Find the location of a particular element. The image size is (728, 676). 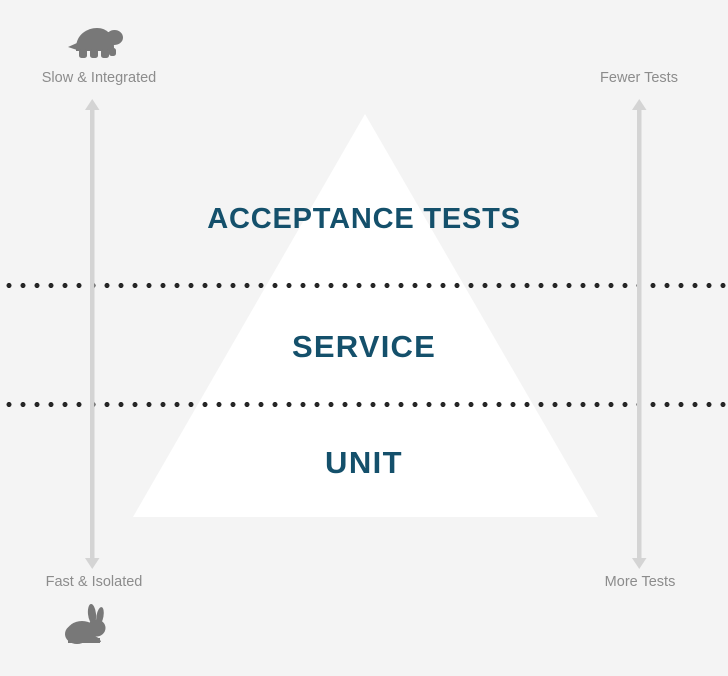

turtle-icon is located at coordinates (95, 43).